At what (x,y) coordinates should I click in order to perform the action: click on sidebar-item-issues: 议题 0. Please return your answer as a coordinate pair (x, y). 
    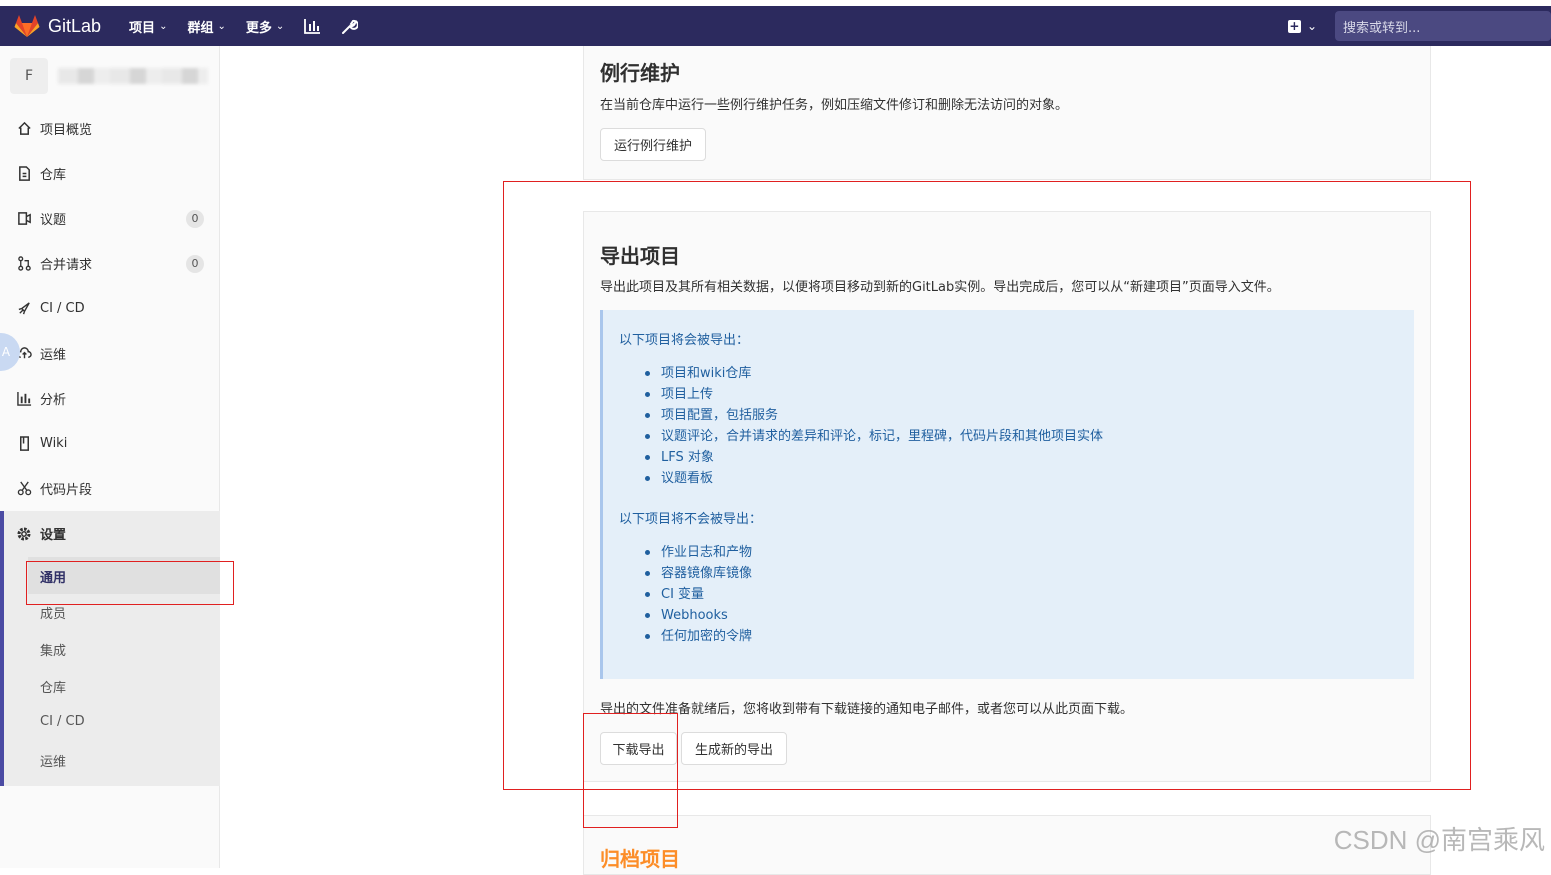
    Looking at the image, I should click on (110, 218).